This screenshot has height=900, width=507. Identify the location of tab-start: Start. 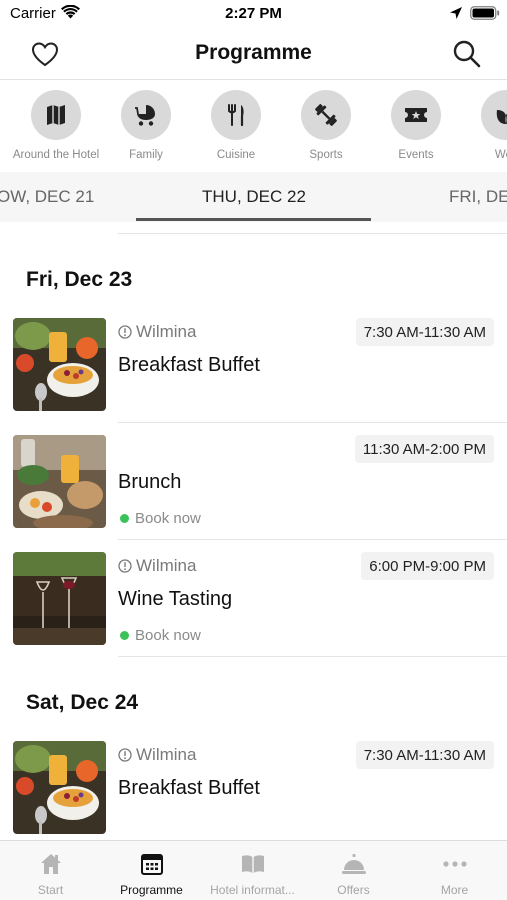
(50, 870).